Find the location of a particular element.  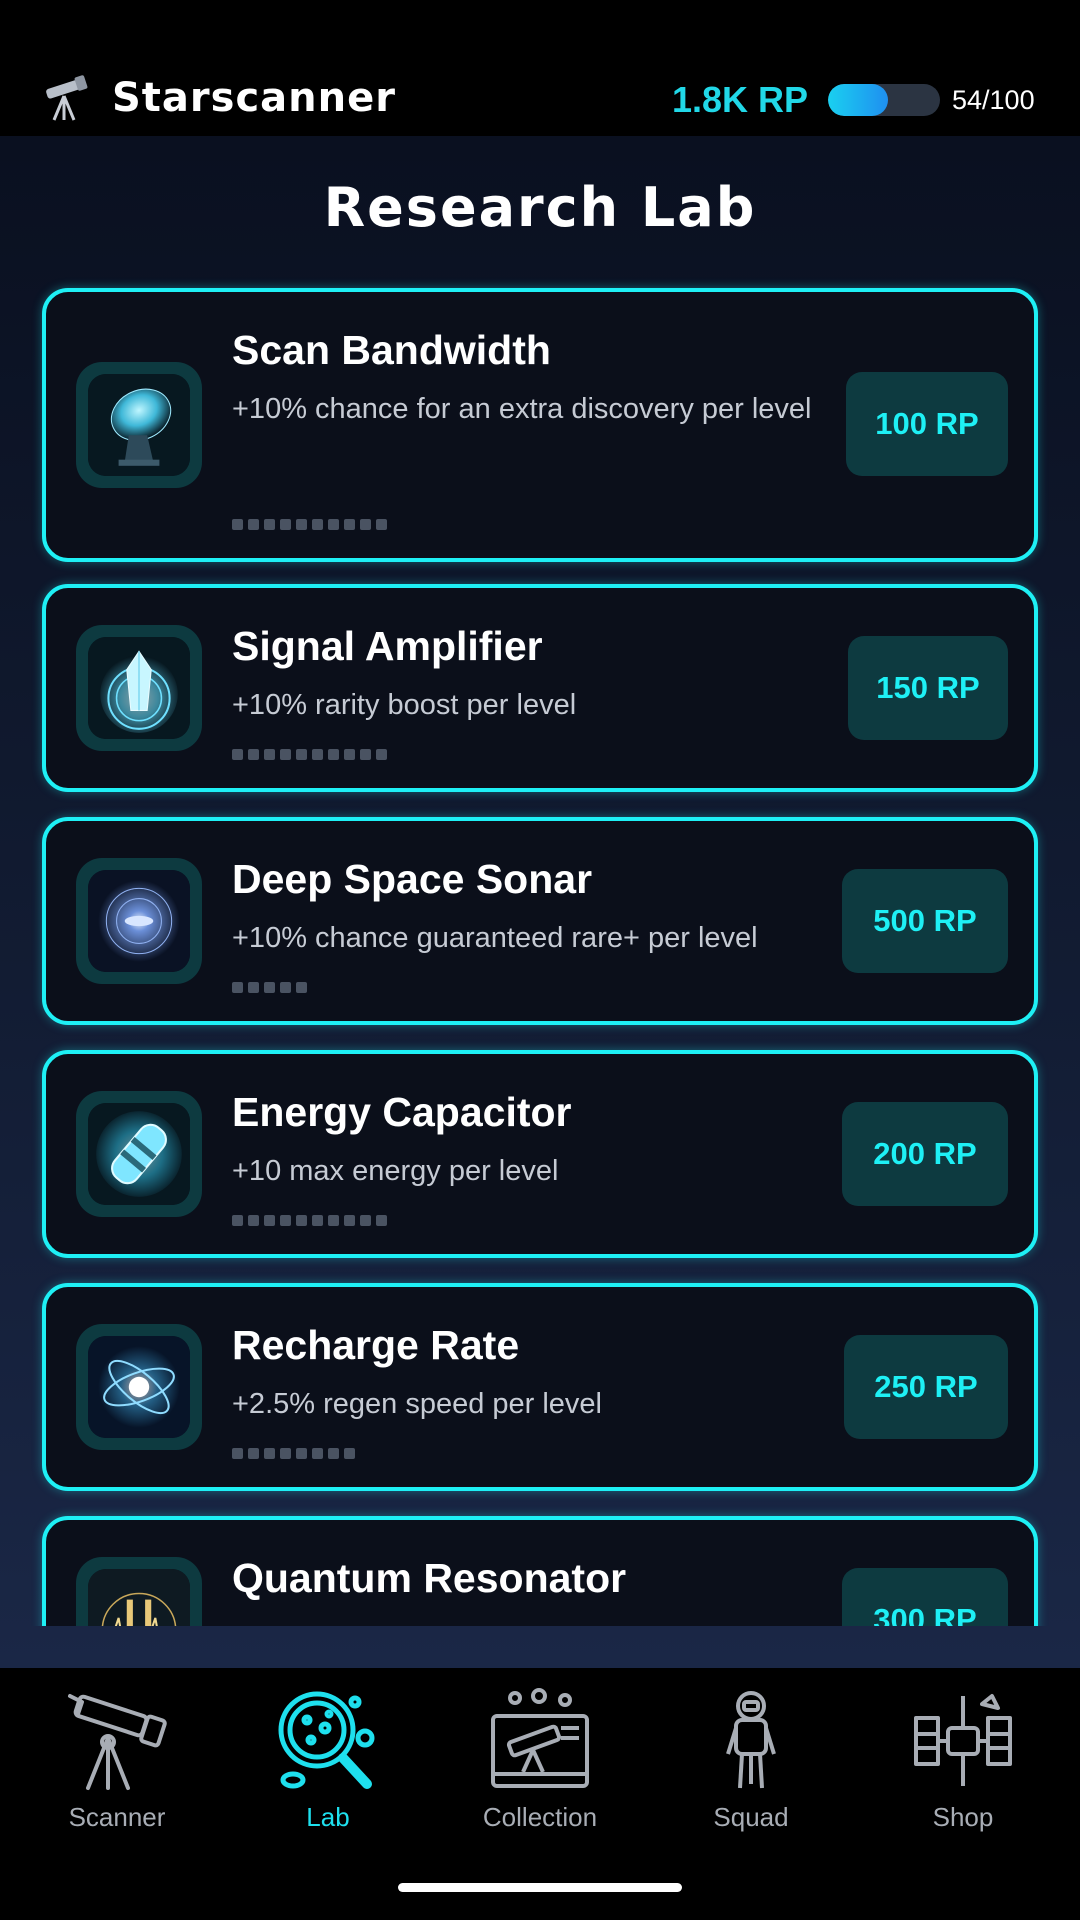

nav-item-shop: Shop is located at coordinates (963, 1760).